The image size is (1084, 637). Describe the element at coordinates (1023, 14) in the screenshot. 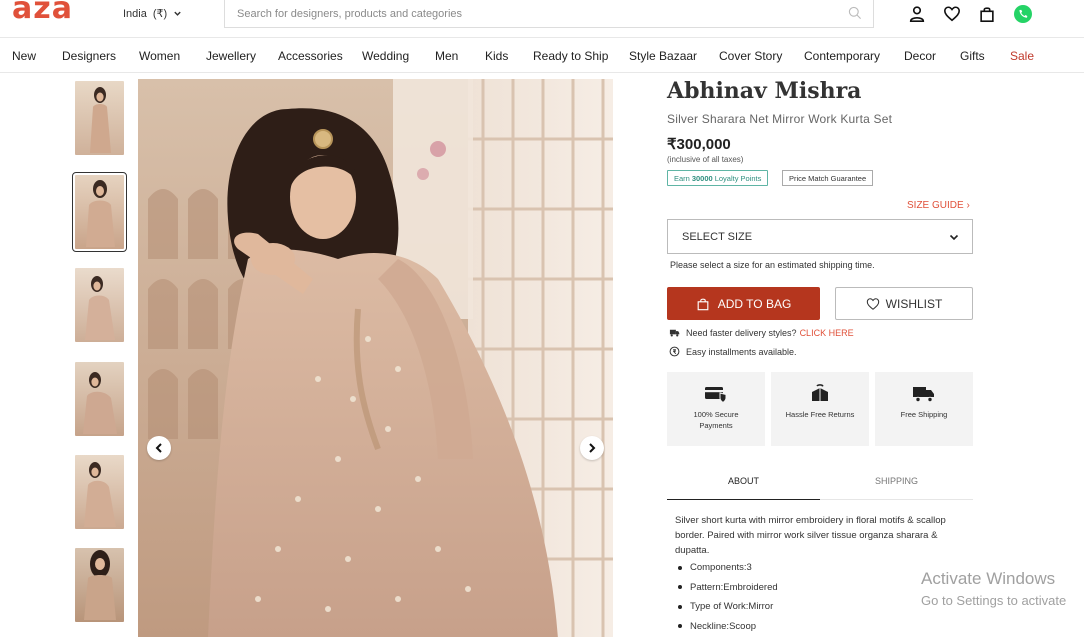

I see `whatsapp-icon` at that location.